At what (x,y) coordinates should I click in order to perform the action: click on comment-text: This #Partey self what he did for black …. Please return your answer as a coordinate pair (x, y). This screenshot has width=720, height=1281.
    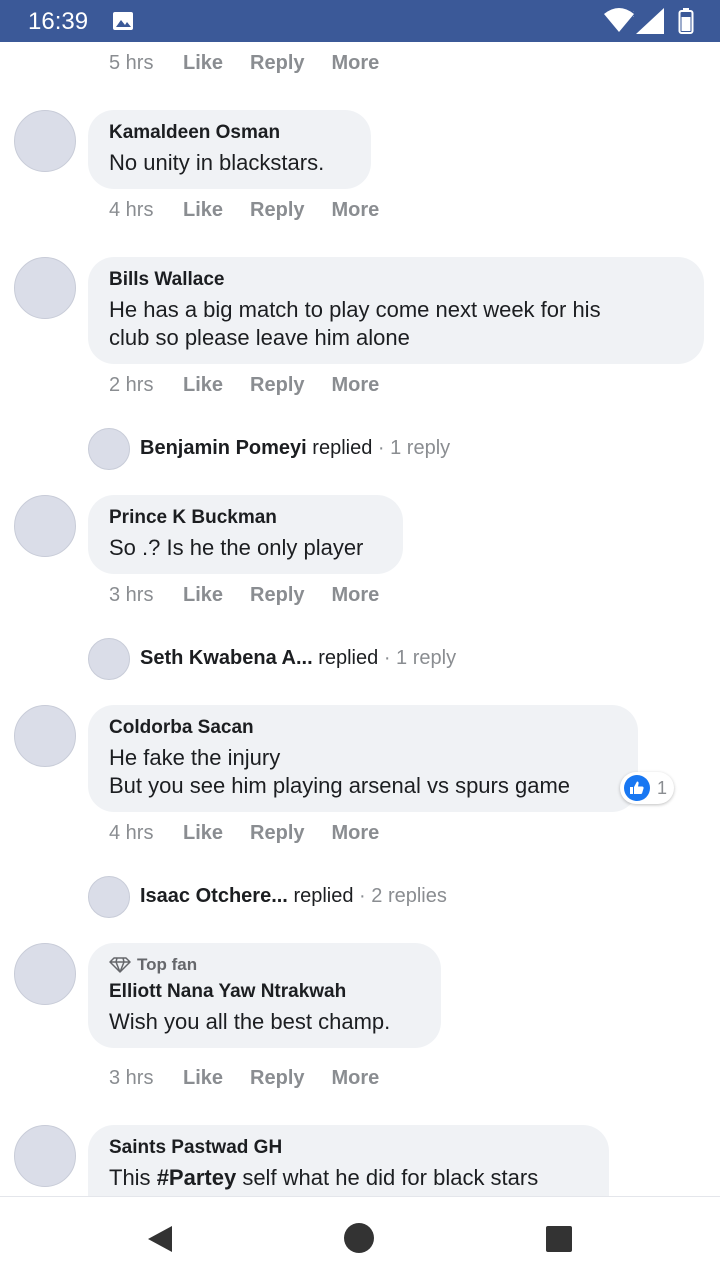
    Looking at the image, I should click on (349, 1178).